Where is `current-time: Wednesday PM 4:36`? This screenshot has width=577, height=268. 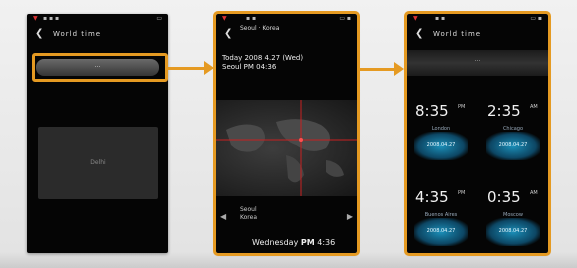
current-time: Wednesday PM 4:36 is located at coordinates (293, 242).